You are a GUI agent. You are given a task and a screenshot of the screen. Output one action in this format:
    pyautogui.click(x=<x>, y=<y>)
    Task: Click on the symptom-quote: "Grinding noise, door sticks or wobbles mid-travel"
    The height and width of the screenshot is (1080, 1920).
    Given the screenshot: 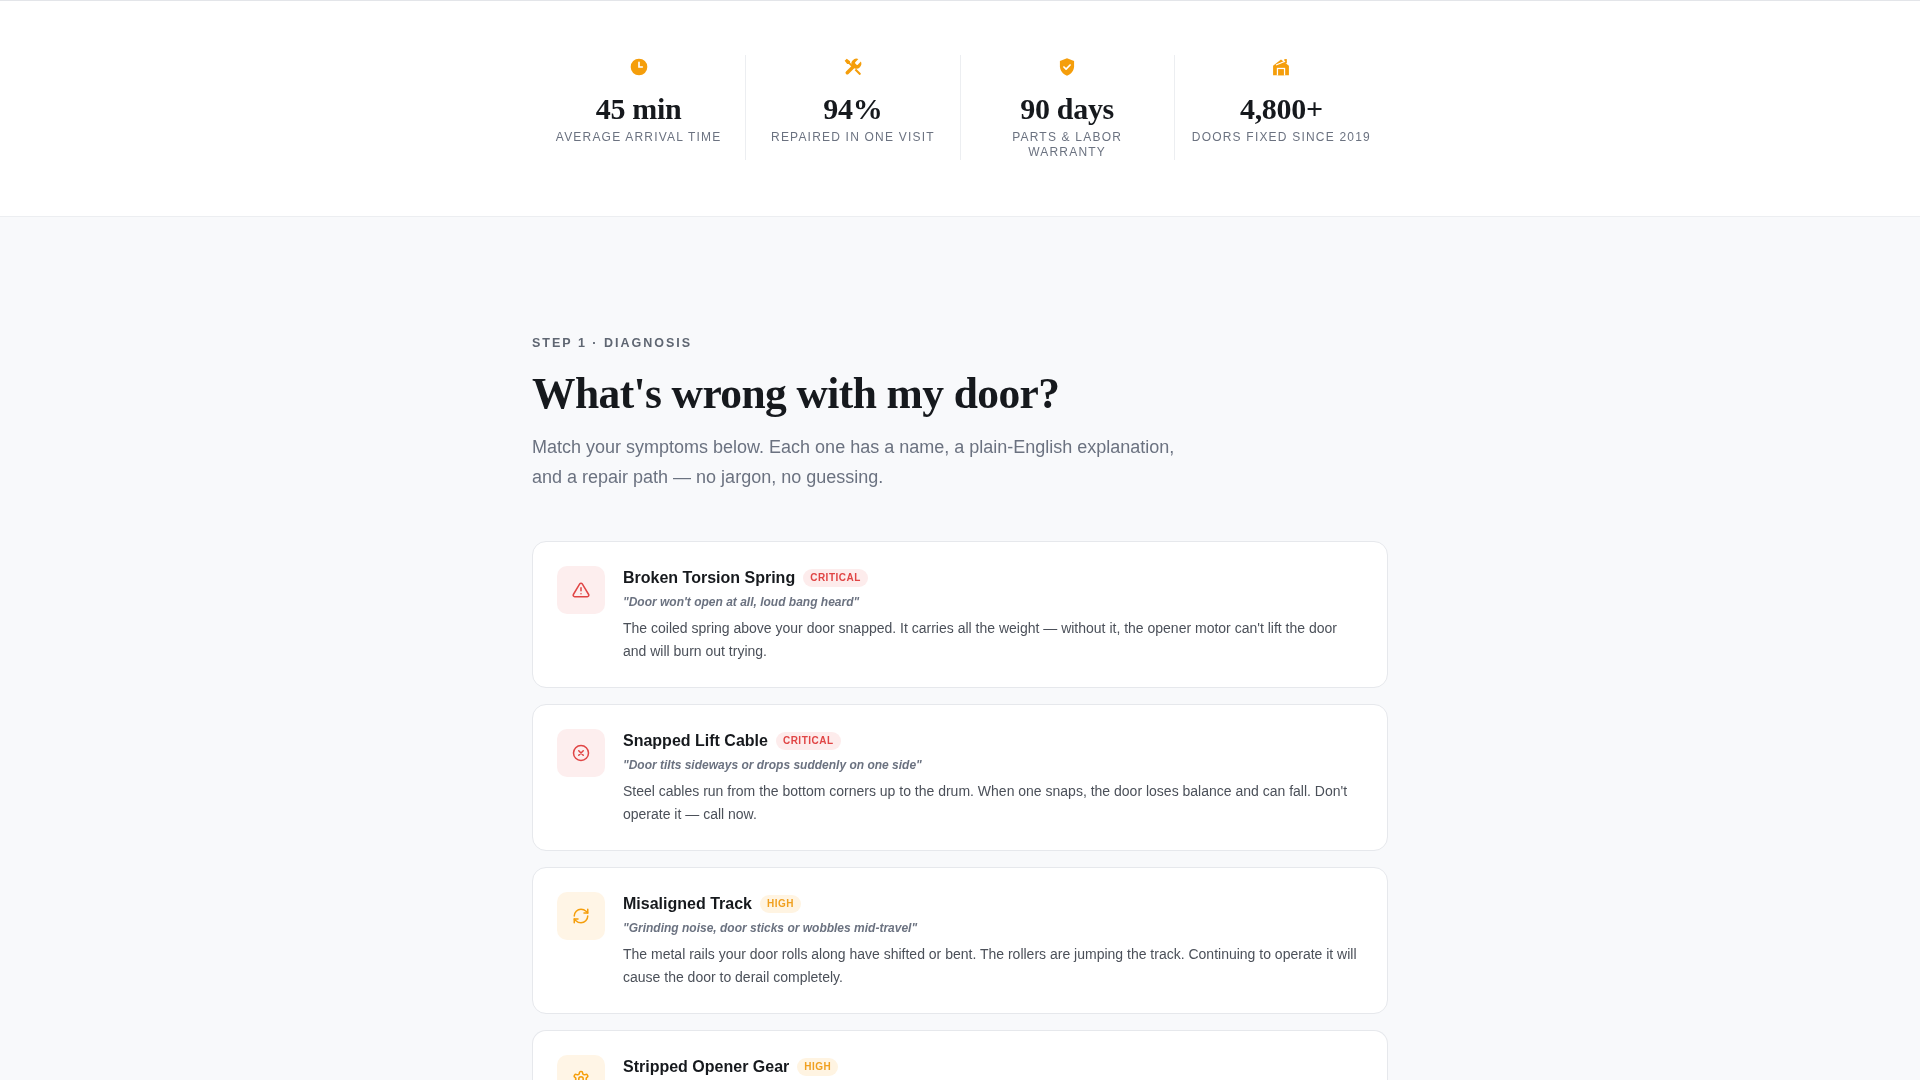 What is the action you would take?
    pyautogui.click(x=771, y=928)
    